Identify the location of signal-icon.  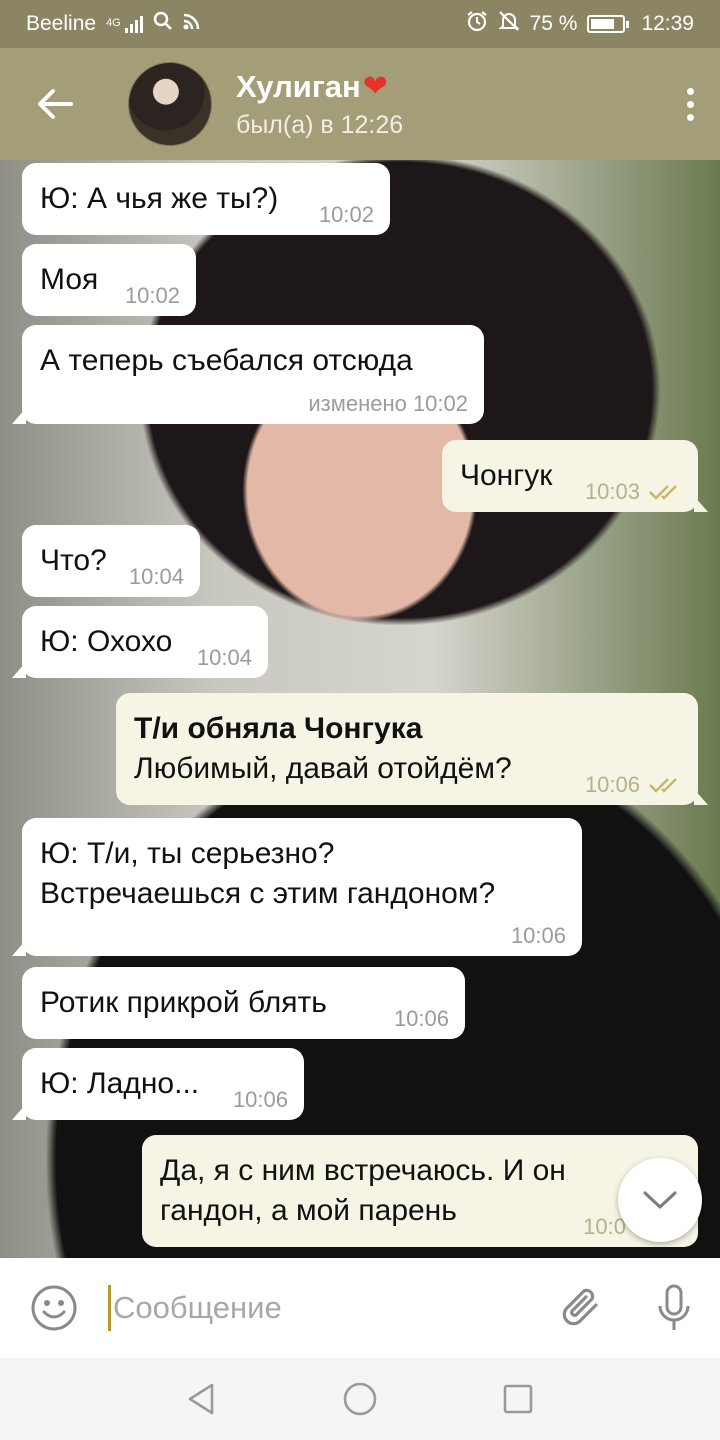
(133, 24).